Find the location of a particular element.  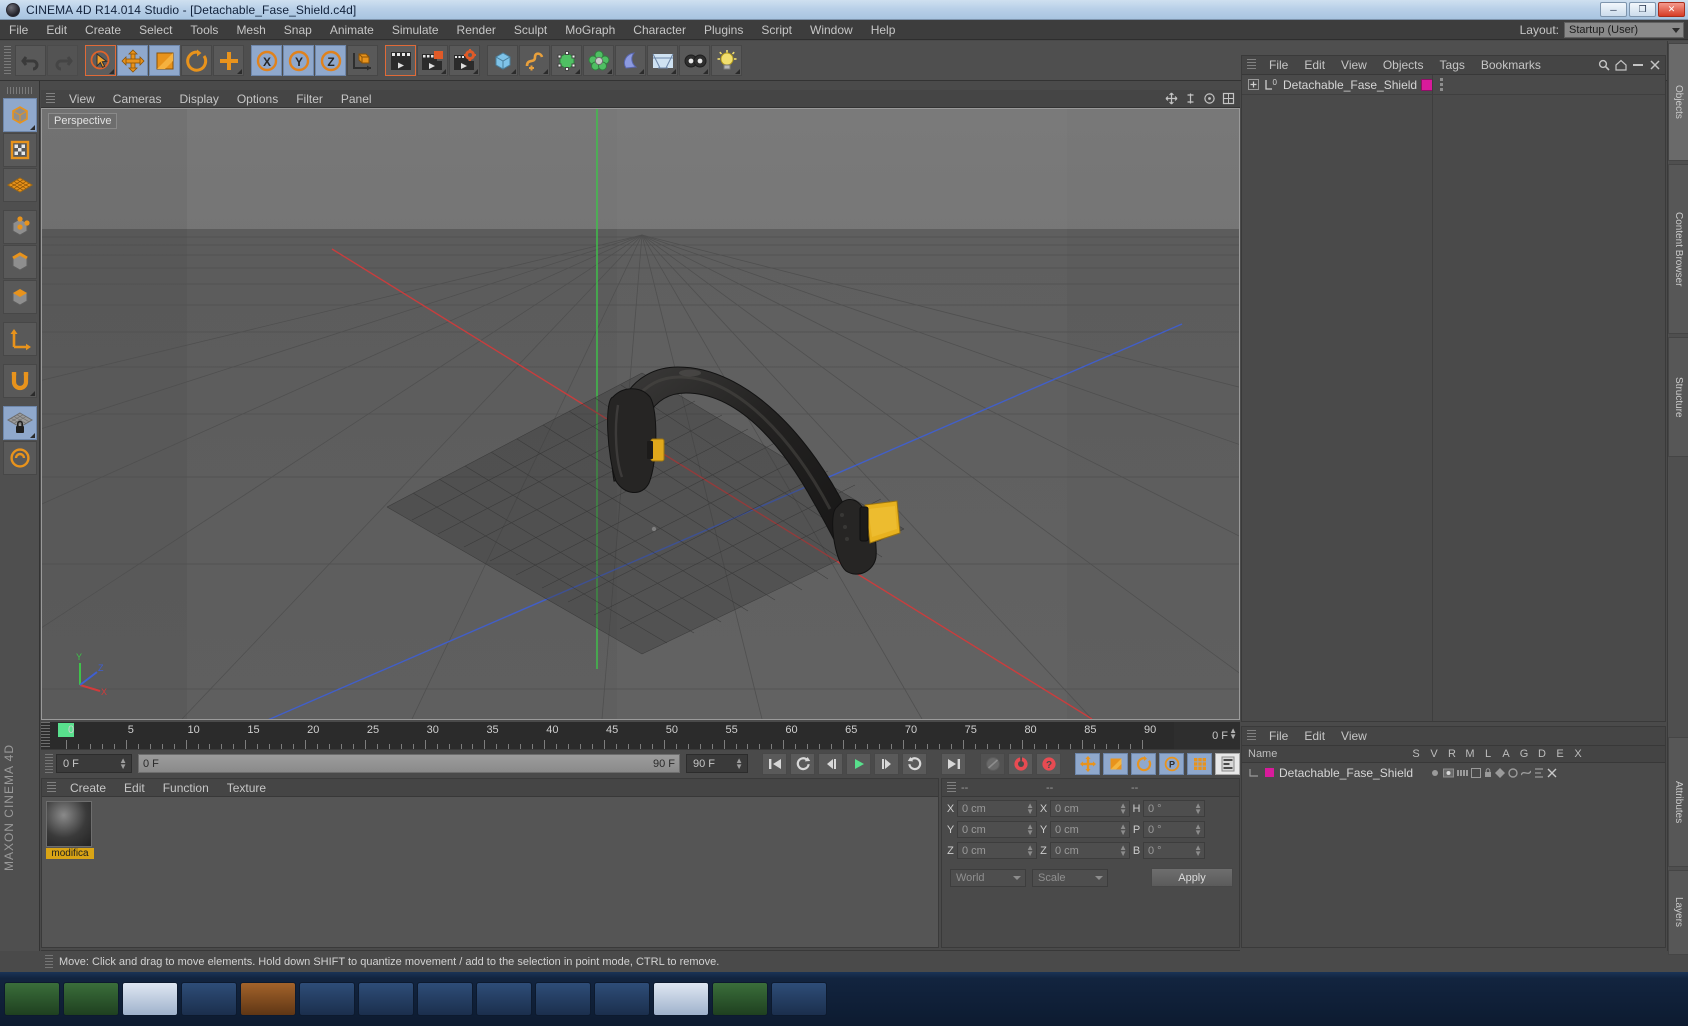

frame-field: 0 F ▲ ▼ is located at coordinates (94, 763).